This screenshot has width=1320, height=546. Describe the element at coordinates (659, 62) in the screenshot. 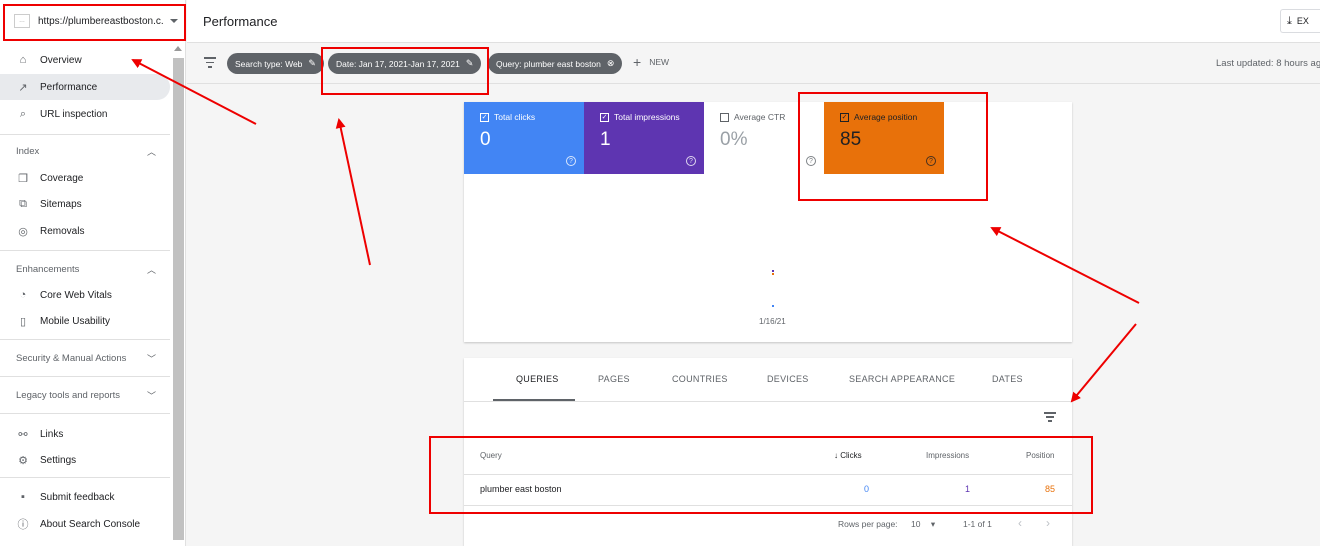

I see `new-label: NEW` at that location.